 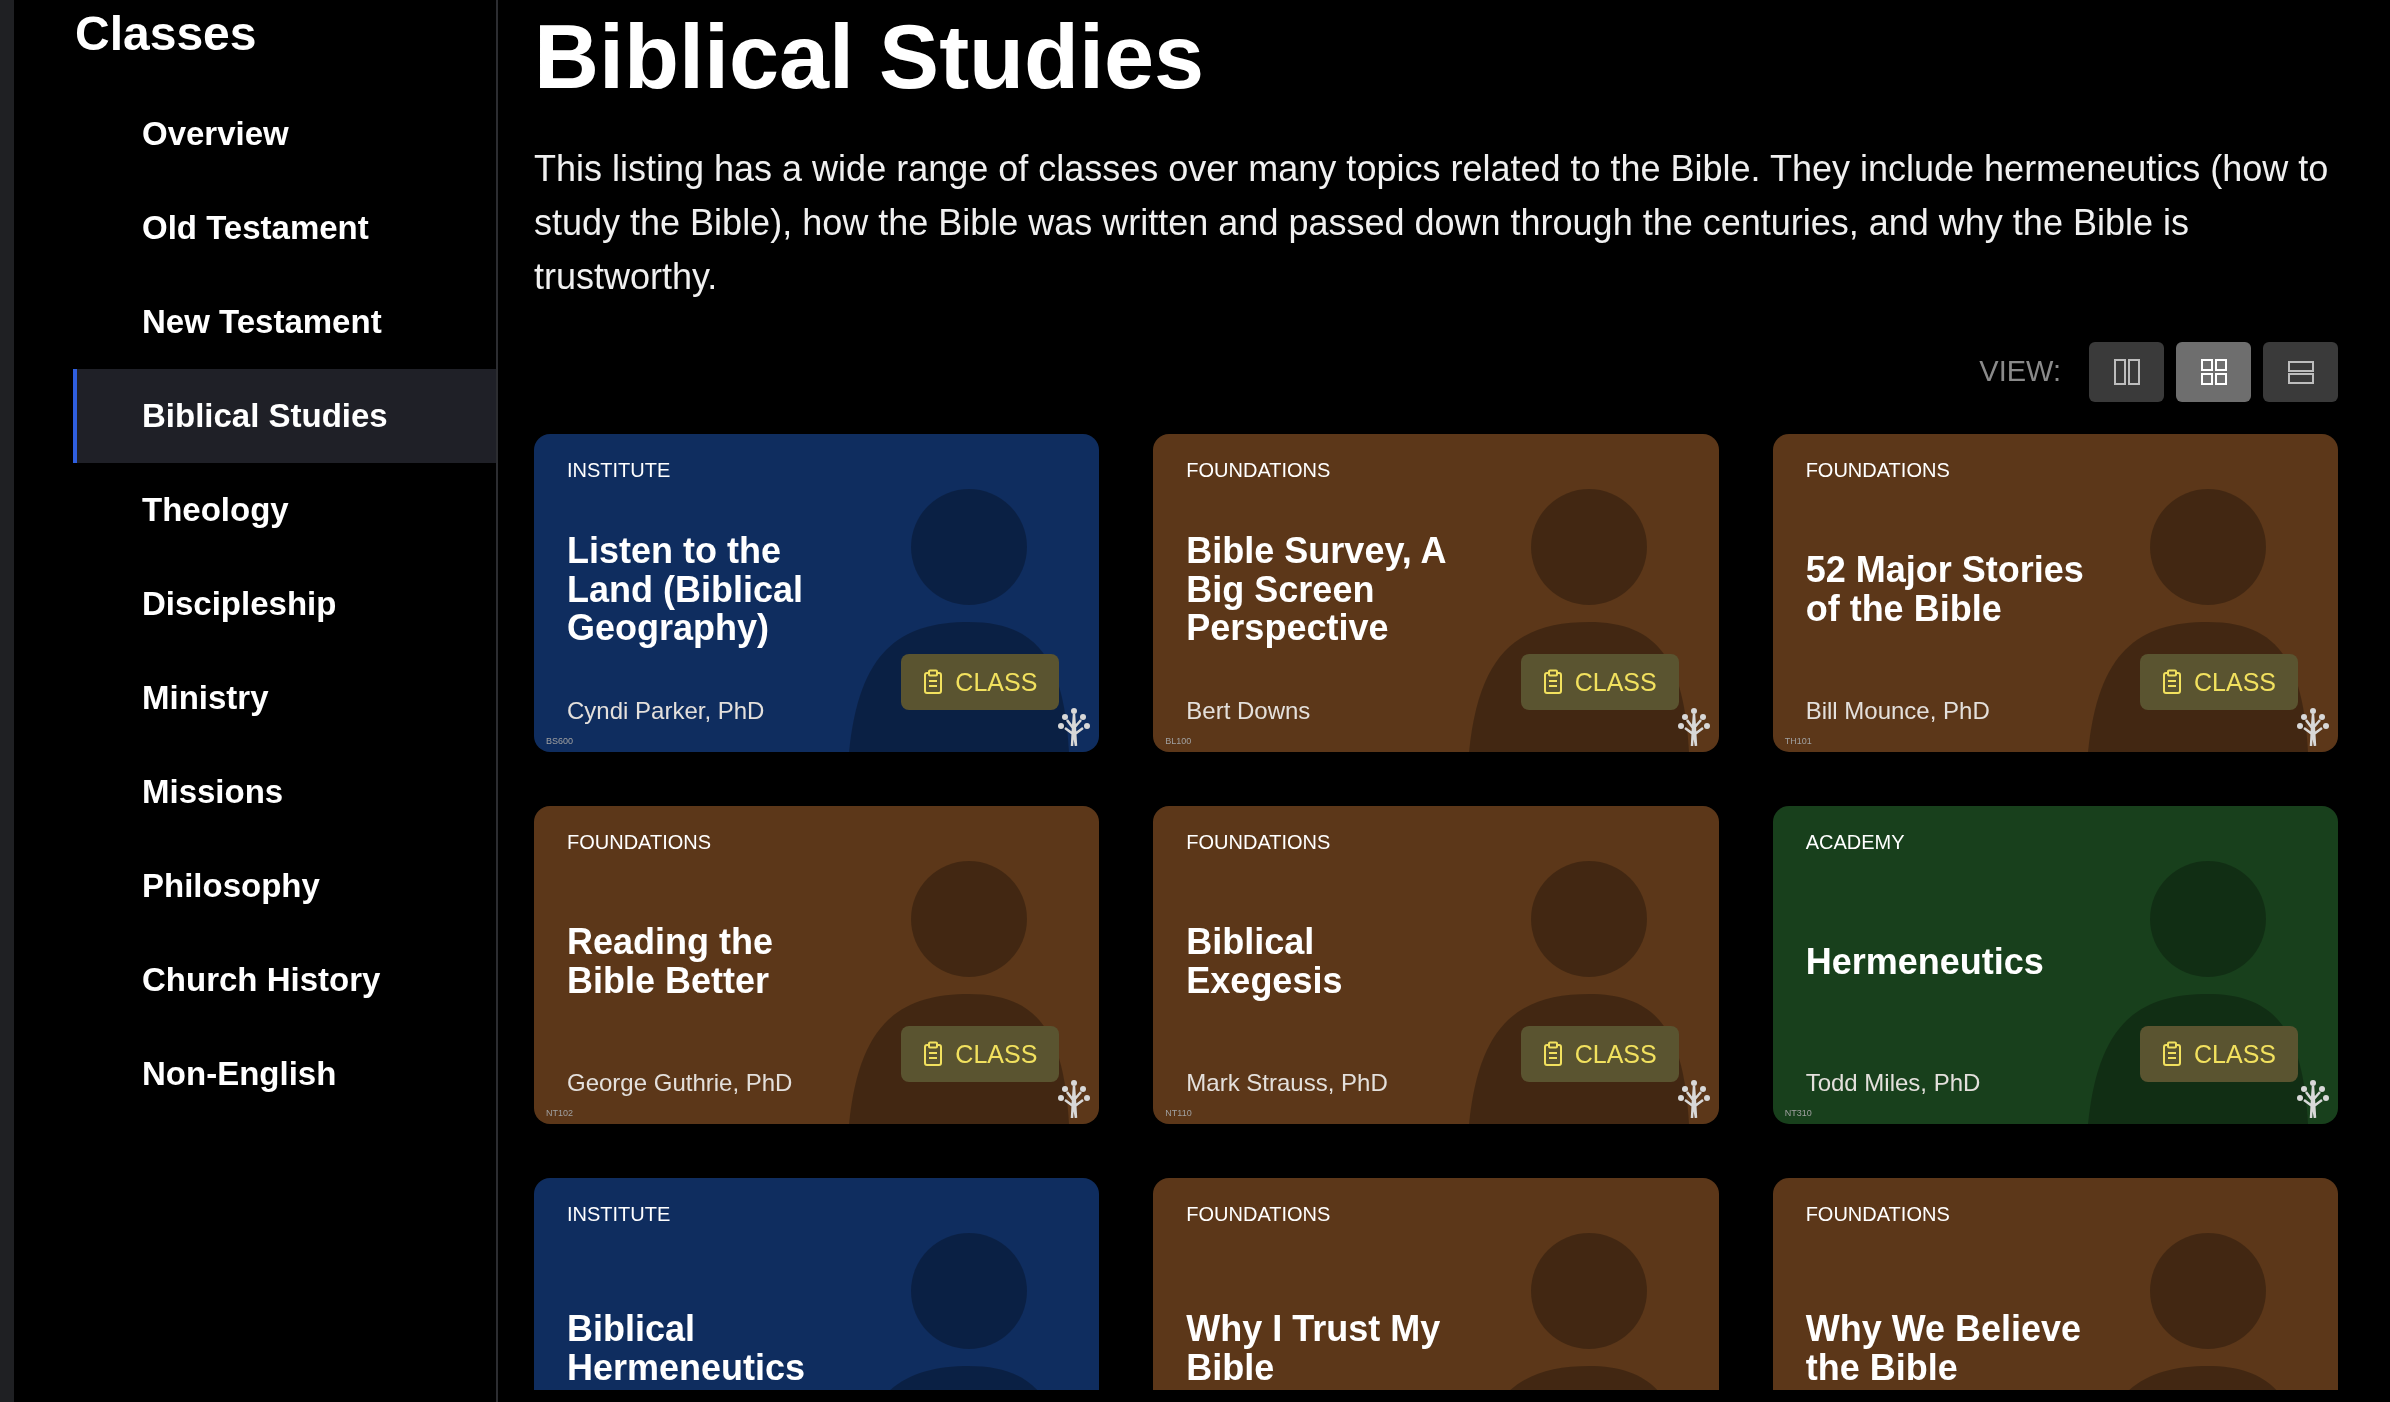 I want to click on class-card: FOUNDATIONS 52 Major Stories of the Bible Bill Mounce, PhD CLASS TH101, so click(x=2055, y=593).